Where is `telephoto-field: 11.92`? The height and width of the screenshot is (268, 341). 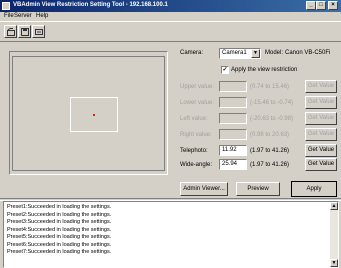 telephoto-field: 11.92 is located at coordinates (233, 150).